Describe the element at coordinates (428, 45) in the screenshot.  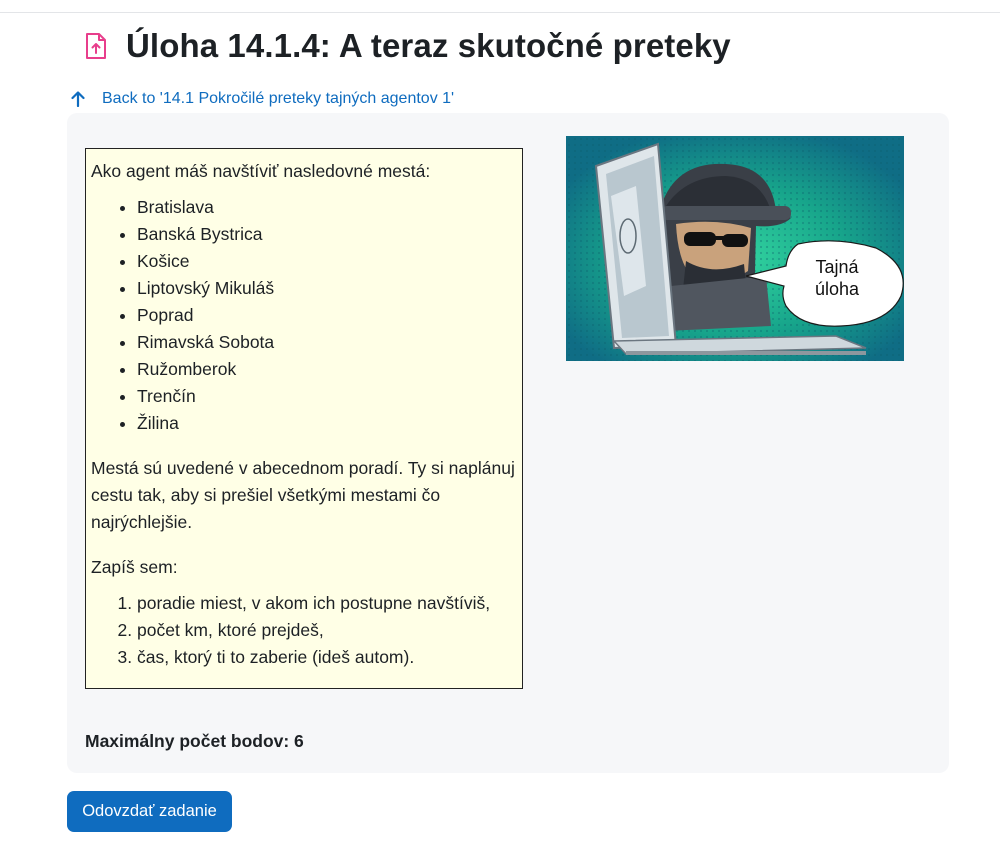
I see `page-title: Úloha 14.1.4: A teraz skutočné preteky` at that location.